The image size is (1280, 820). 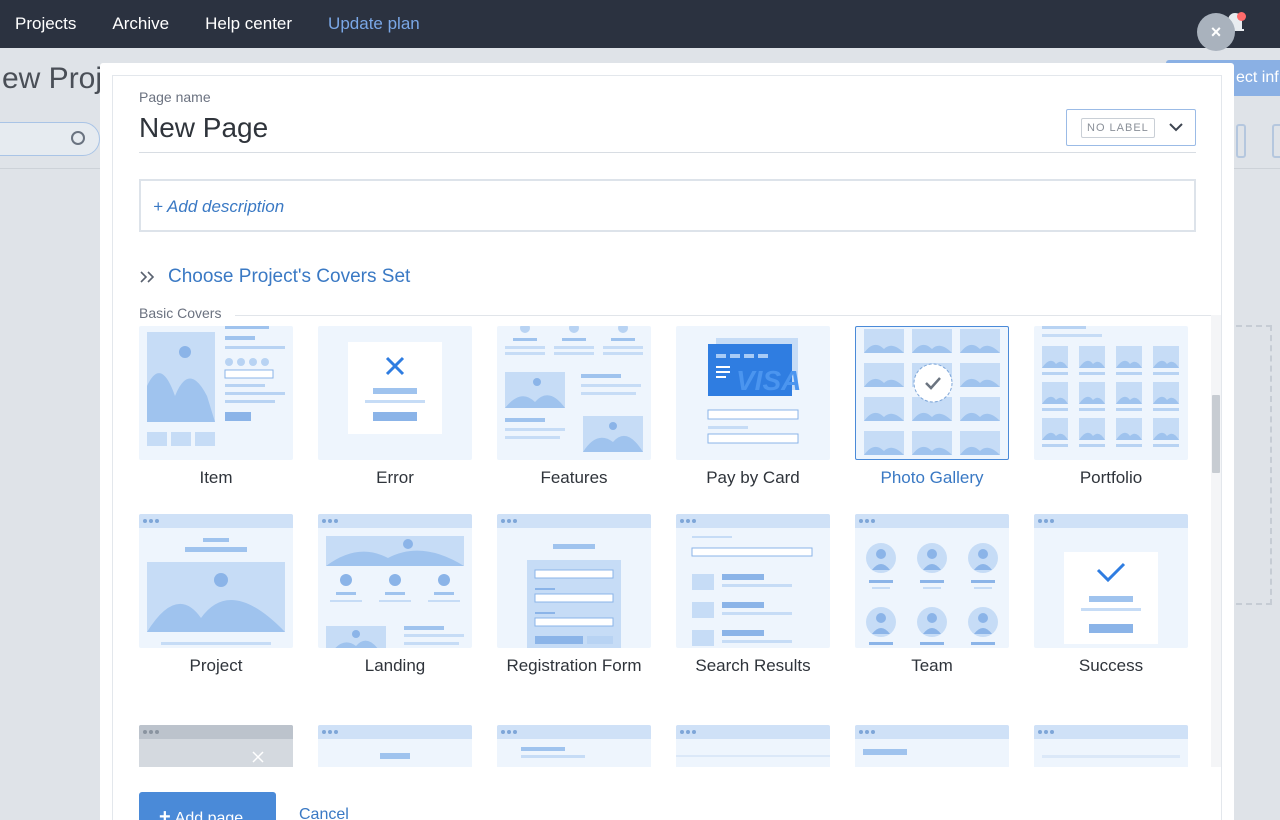 I want to click on cover-photo-gallery: Photo Gallery, so click(x=932, y=407).